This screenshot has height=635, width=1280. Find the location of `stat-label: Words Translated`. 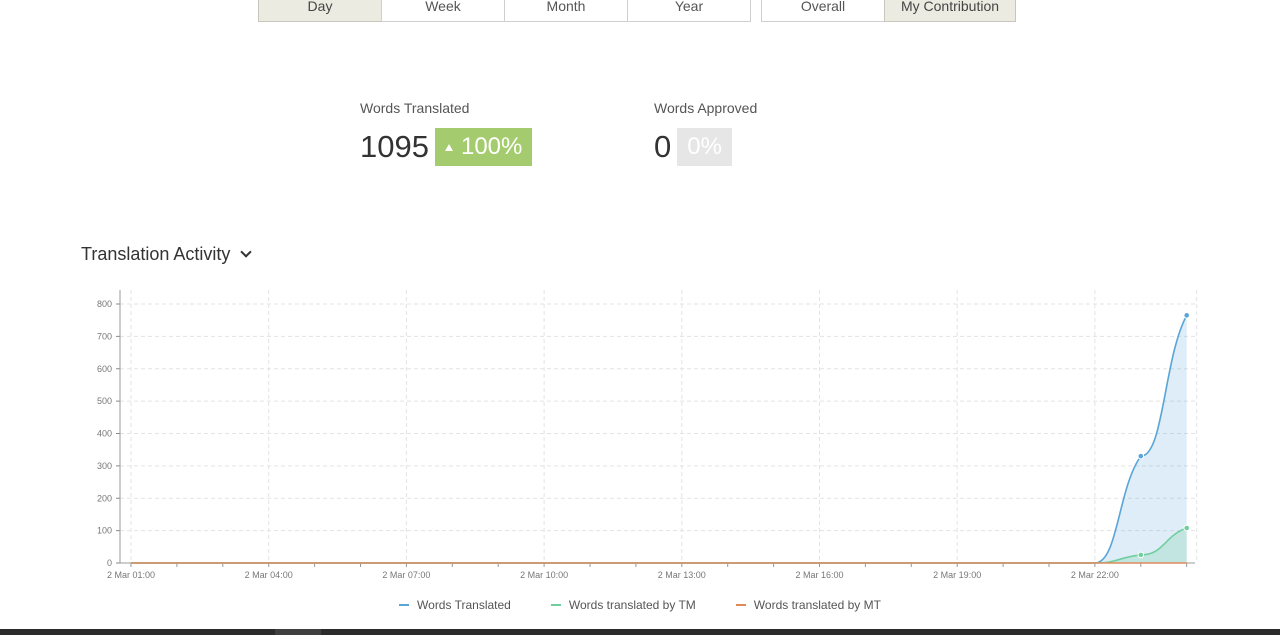

stat-label: Words Translated is located at coordinates (415, 108).